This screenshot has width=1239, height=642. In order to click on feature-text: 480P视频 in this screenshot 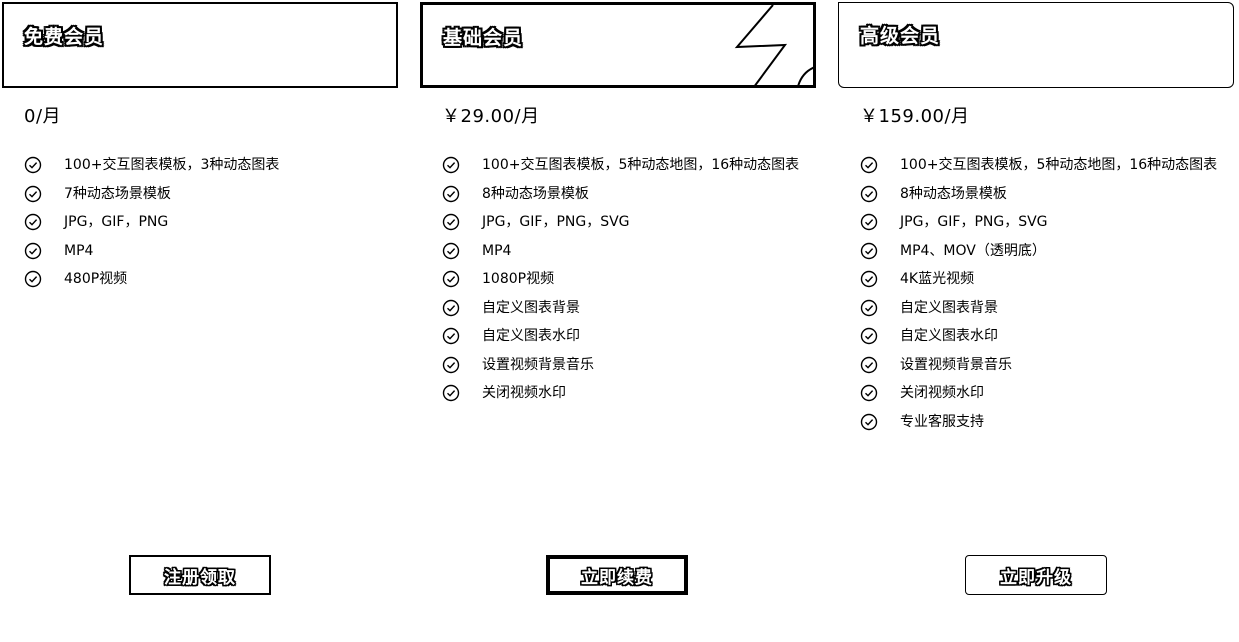, I will do `click(96, 279)`.